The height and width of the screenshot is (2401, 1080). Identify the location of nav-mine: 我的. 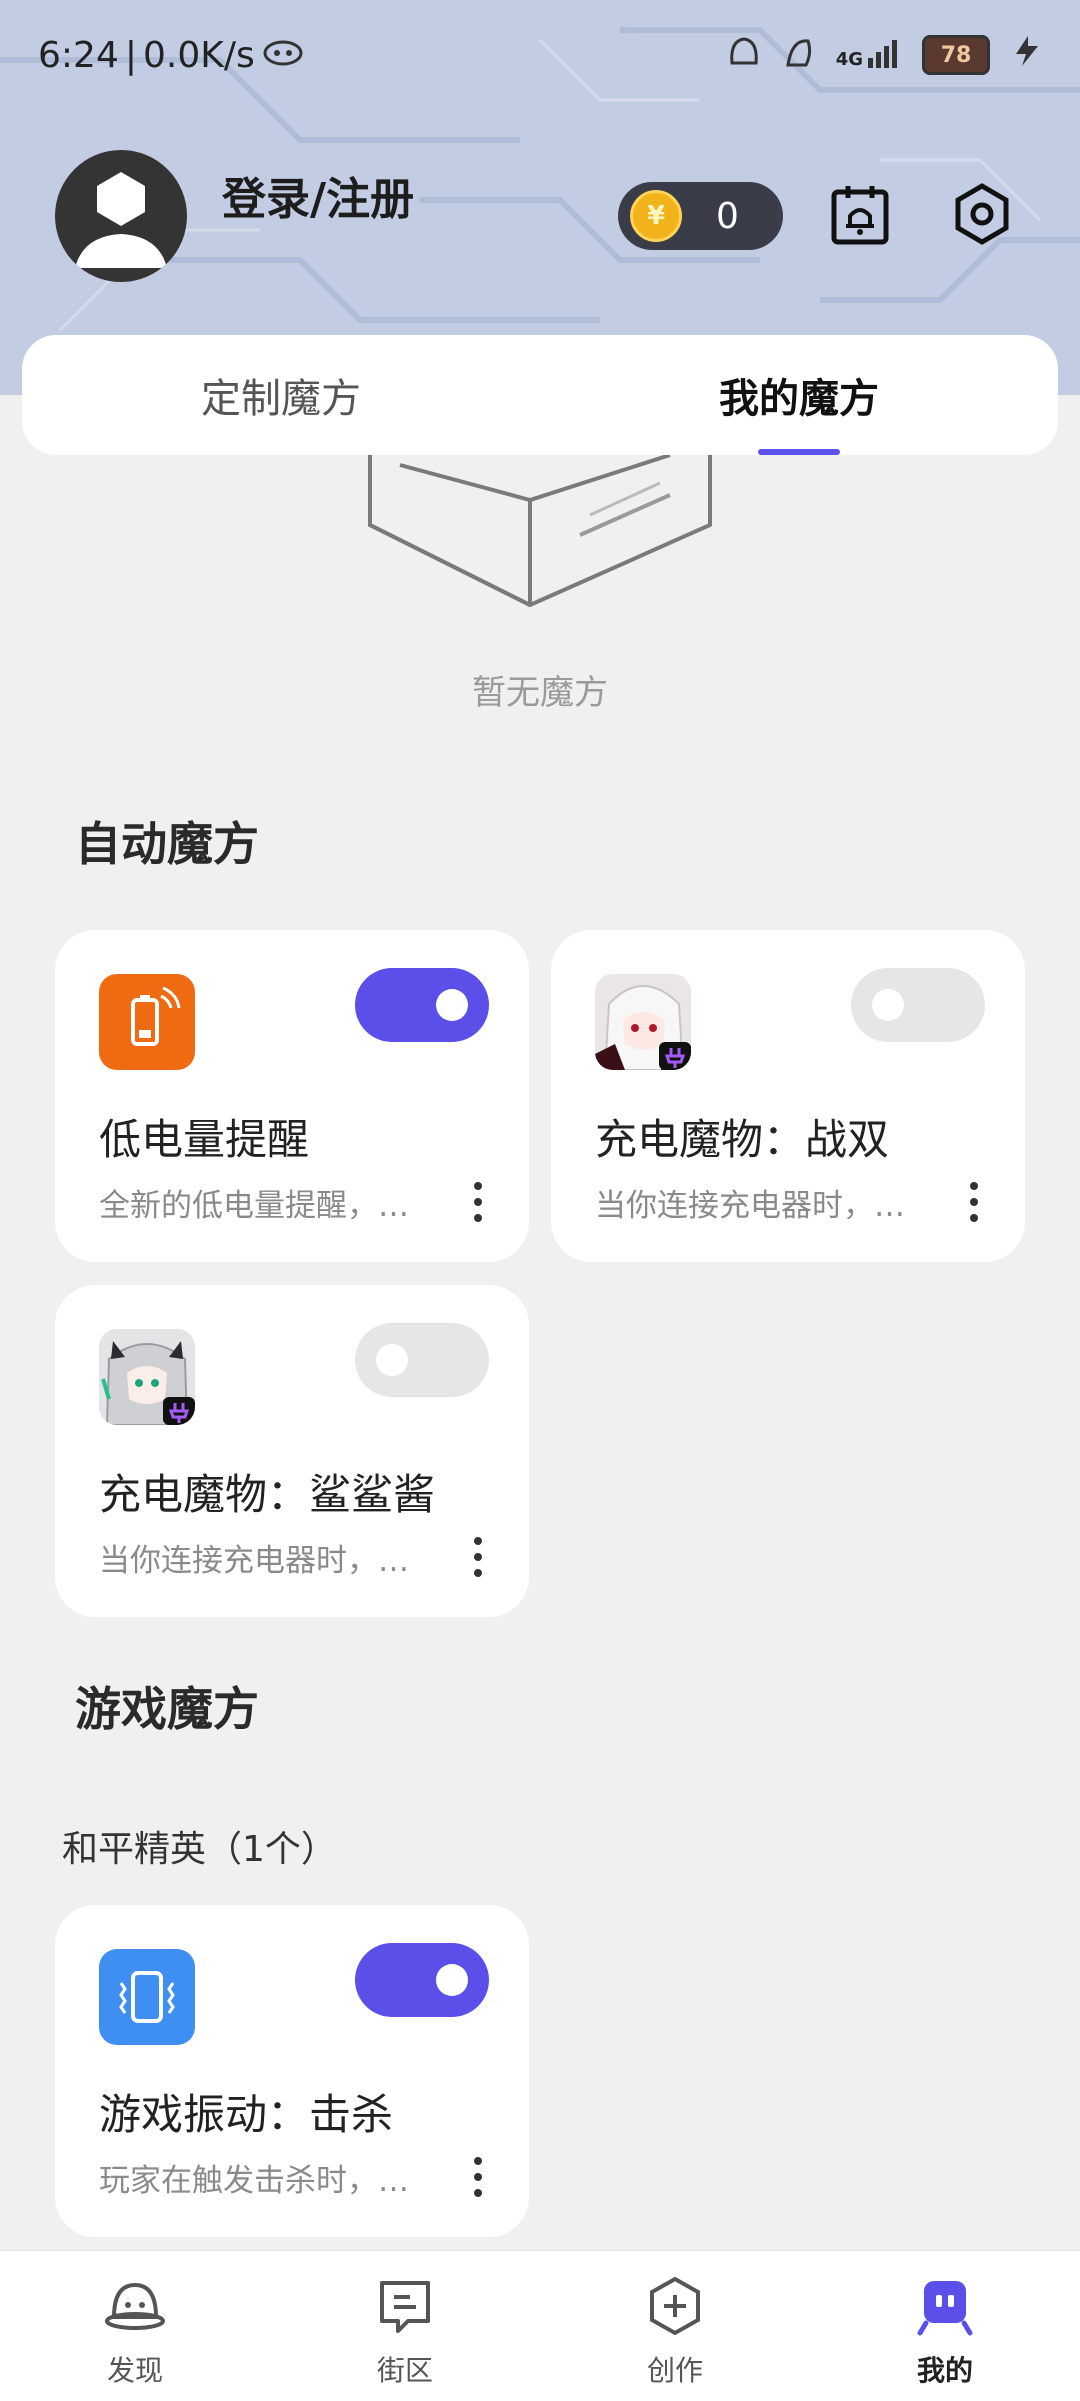
(945, 2326).